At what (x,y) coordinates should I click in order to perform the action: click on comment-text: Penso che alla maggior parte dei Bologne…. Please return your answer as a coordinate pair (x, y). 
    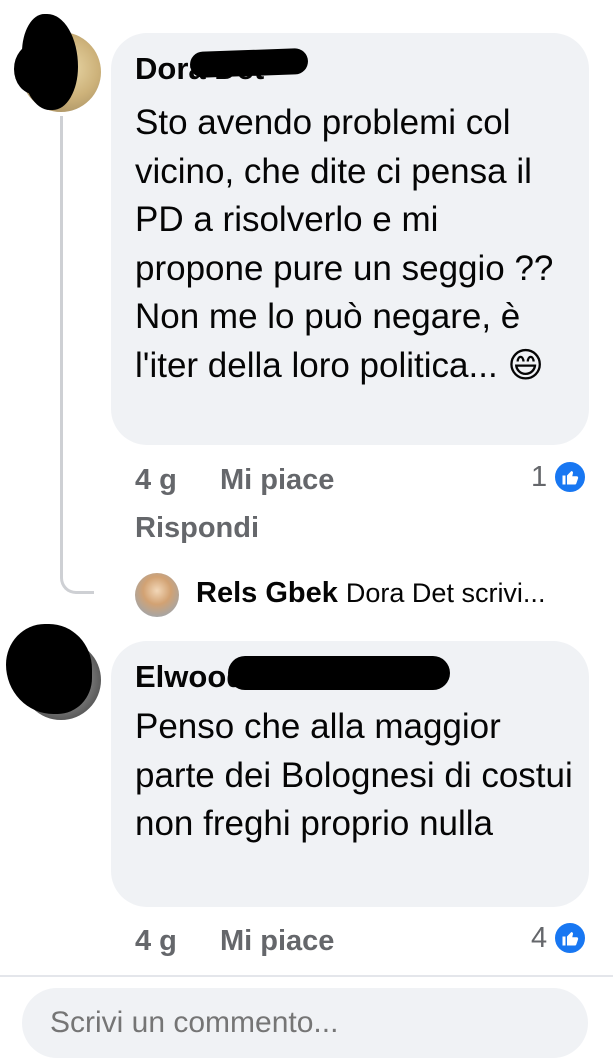
    Looking at the image, I should click on (355, 776).